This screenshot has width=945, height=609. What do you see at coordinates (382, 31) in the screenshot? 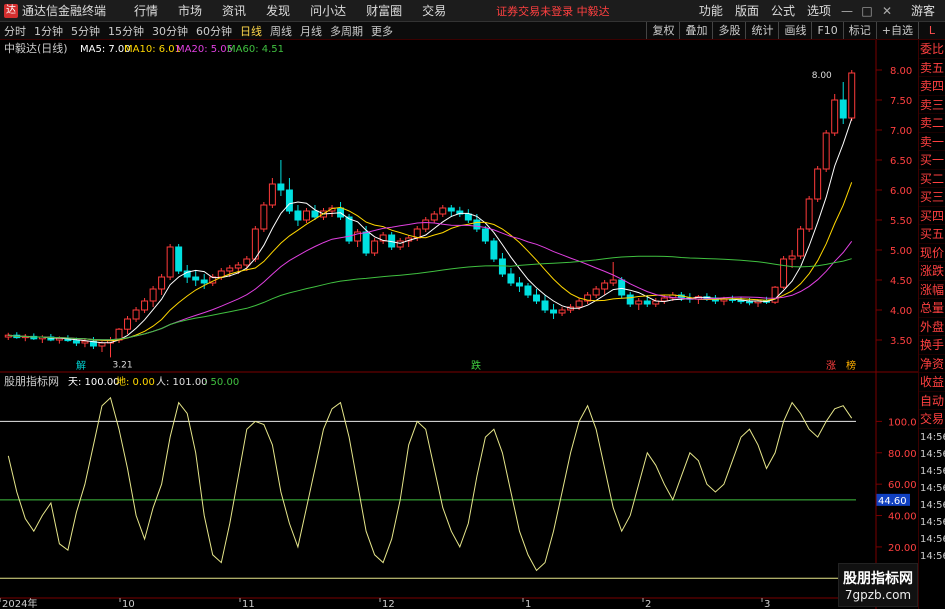
I see `period-more: 更多` at bounding box center [382, 31].